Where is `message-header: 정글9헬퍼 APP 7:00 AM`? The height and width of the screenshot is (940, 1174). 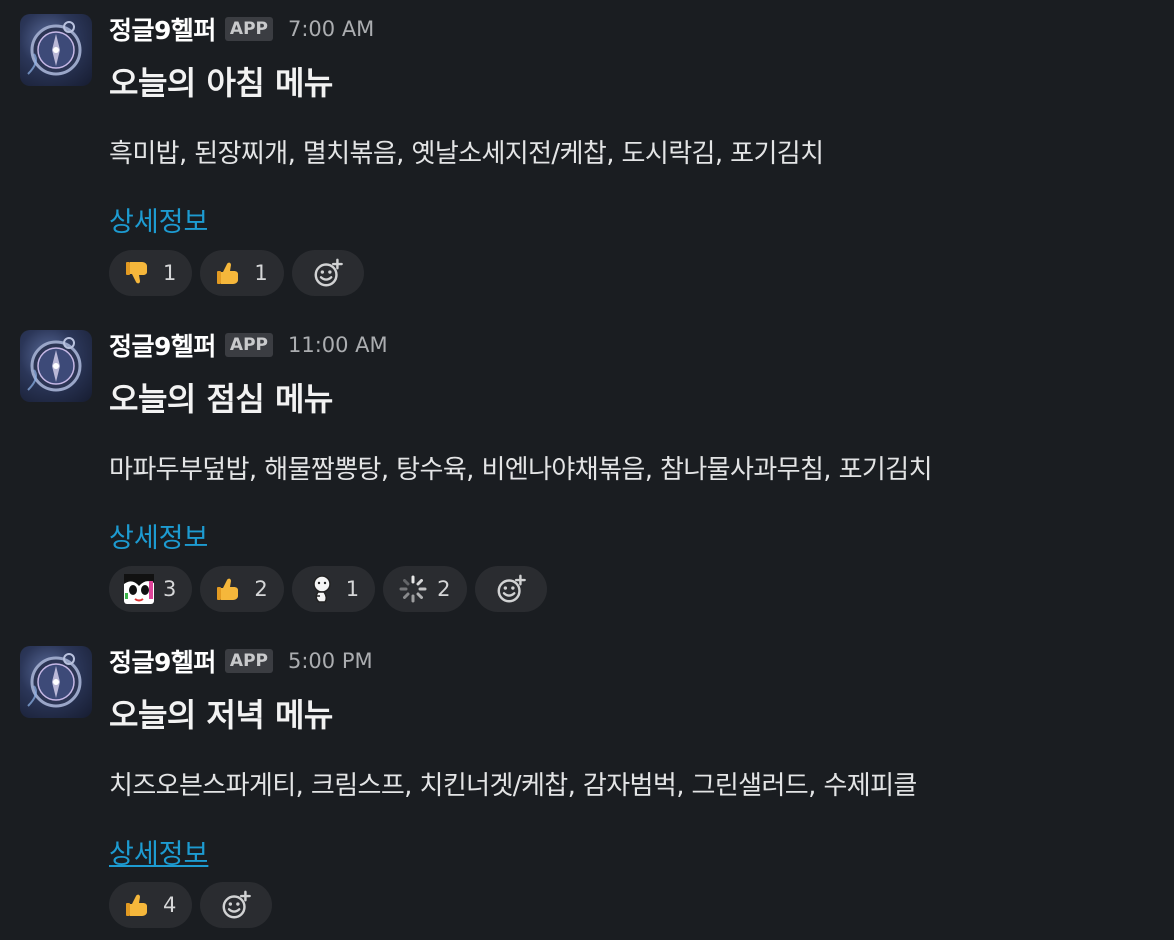 message-header: 정글9헬퍼 APP 7:00 AM is located at coordinates (241, 29).